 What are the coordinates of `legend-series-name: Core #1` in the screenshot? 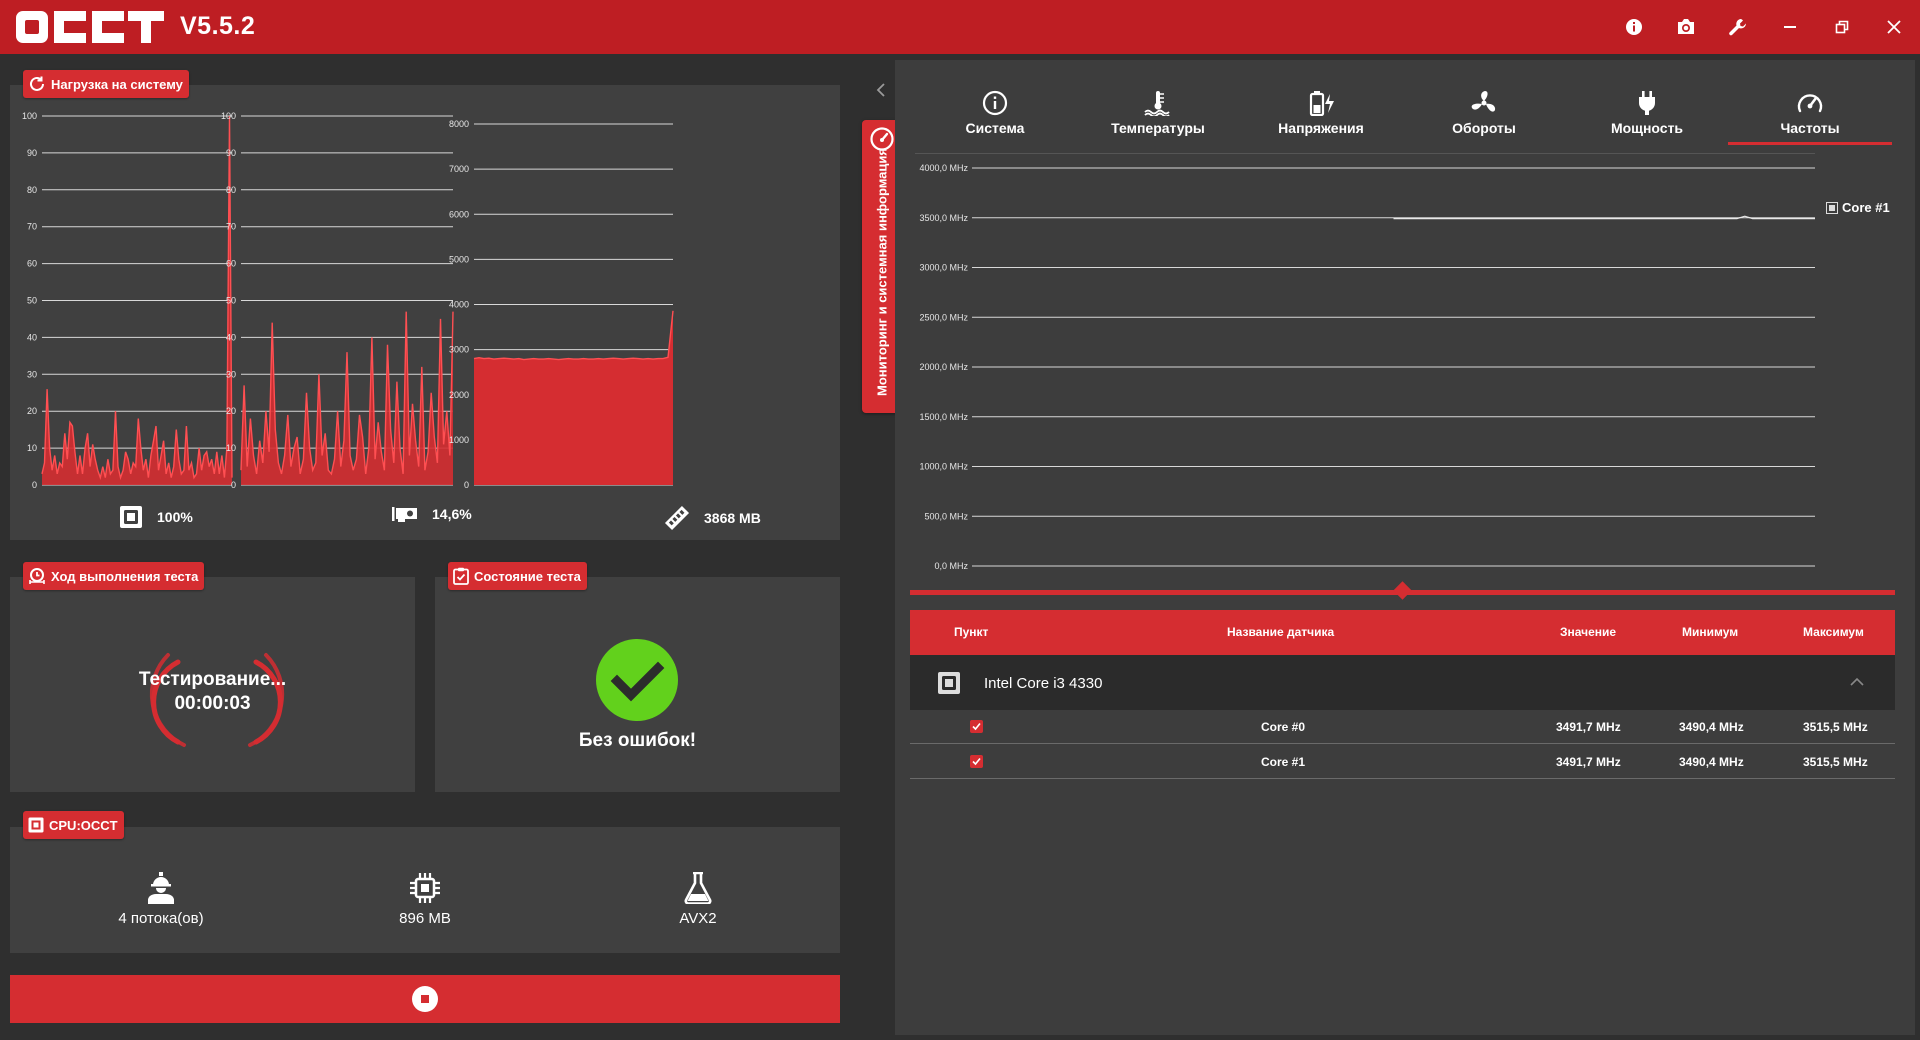 It's located at (1866, 207).